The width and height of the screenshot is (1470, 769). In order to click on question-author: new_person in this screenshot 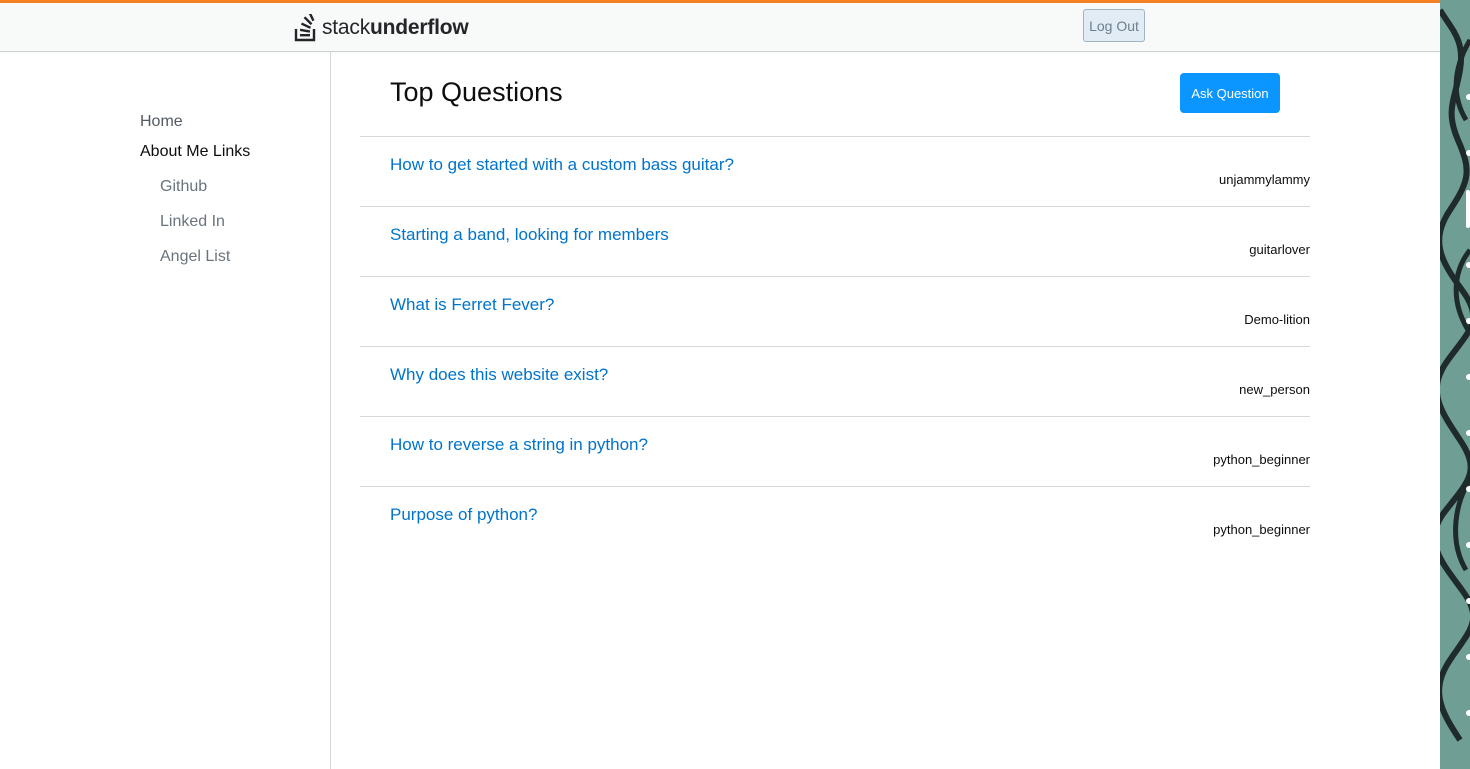, I will do `click(1274, 389)`.